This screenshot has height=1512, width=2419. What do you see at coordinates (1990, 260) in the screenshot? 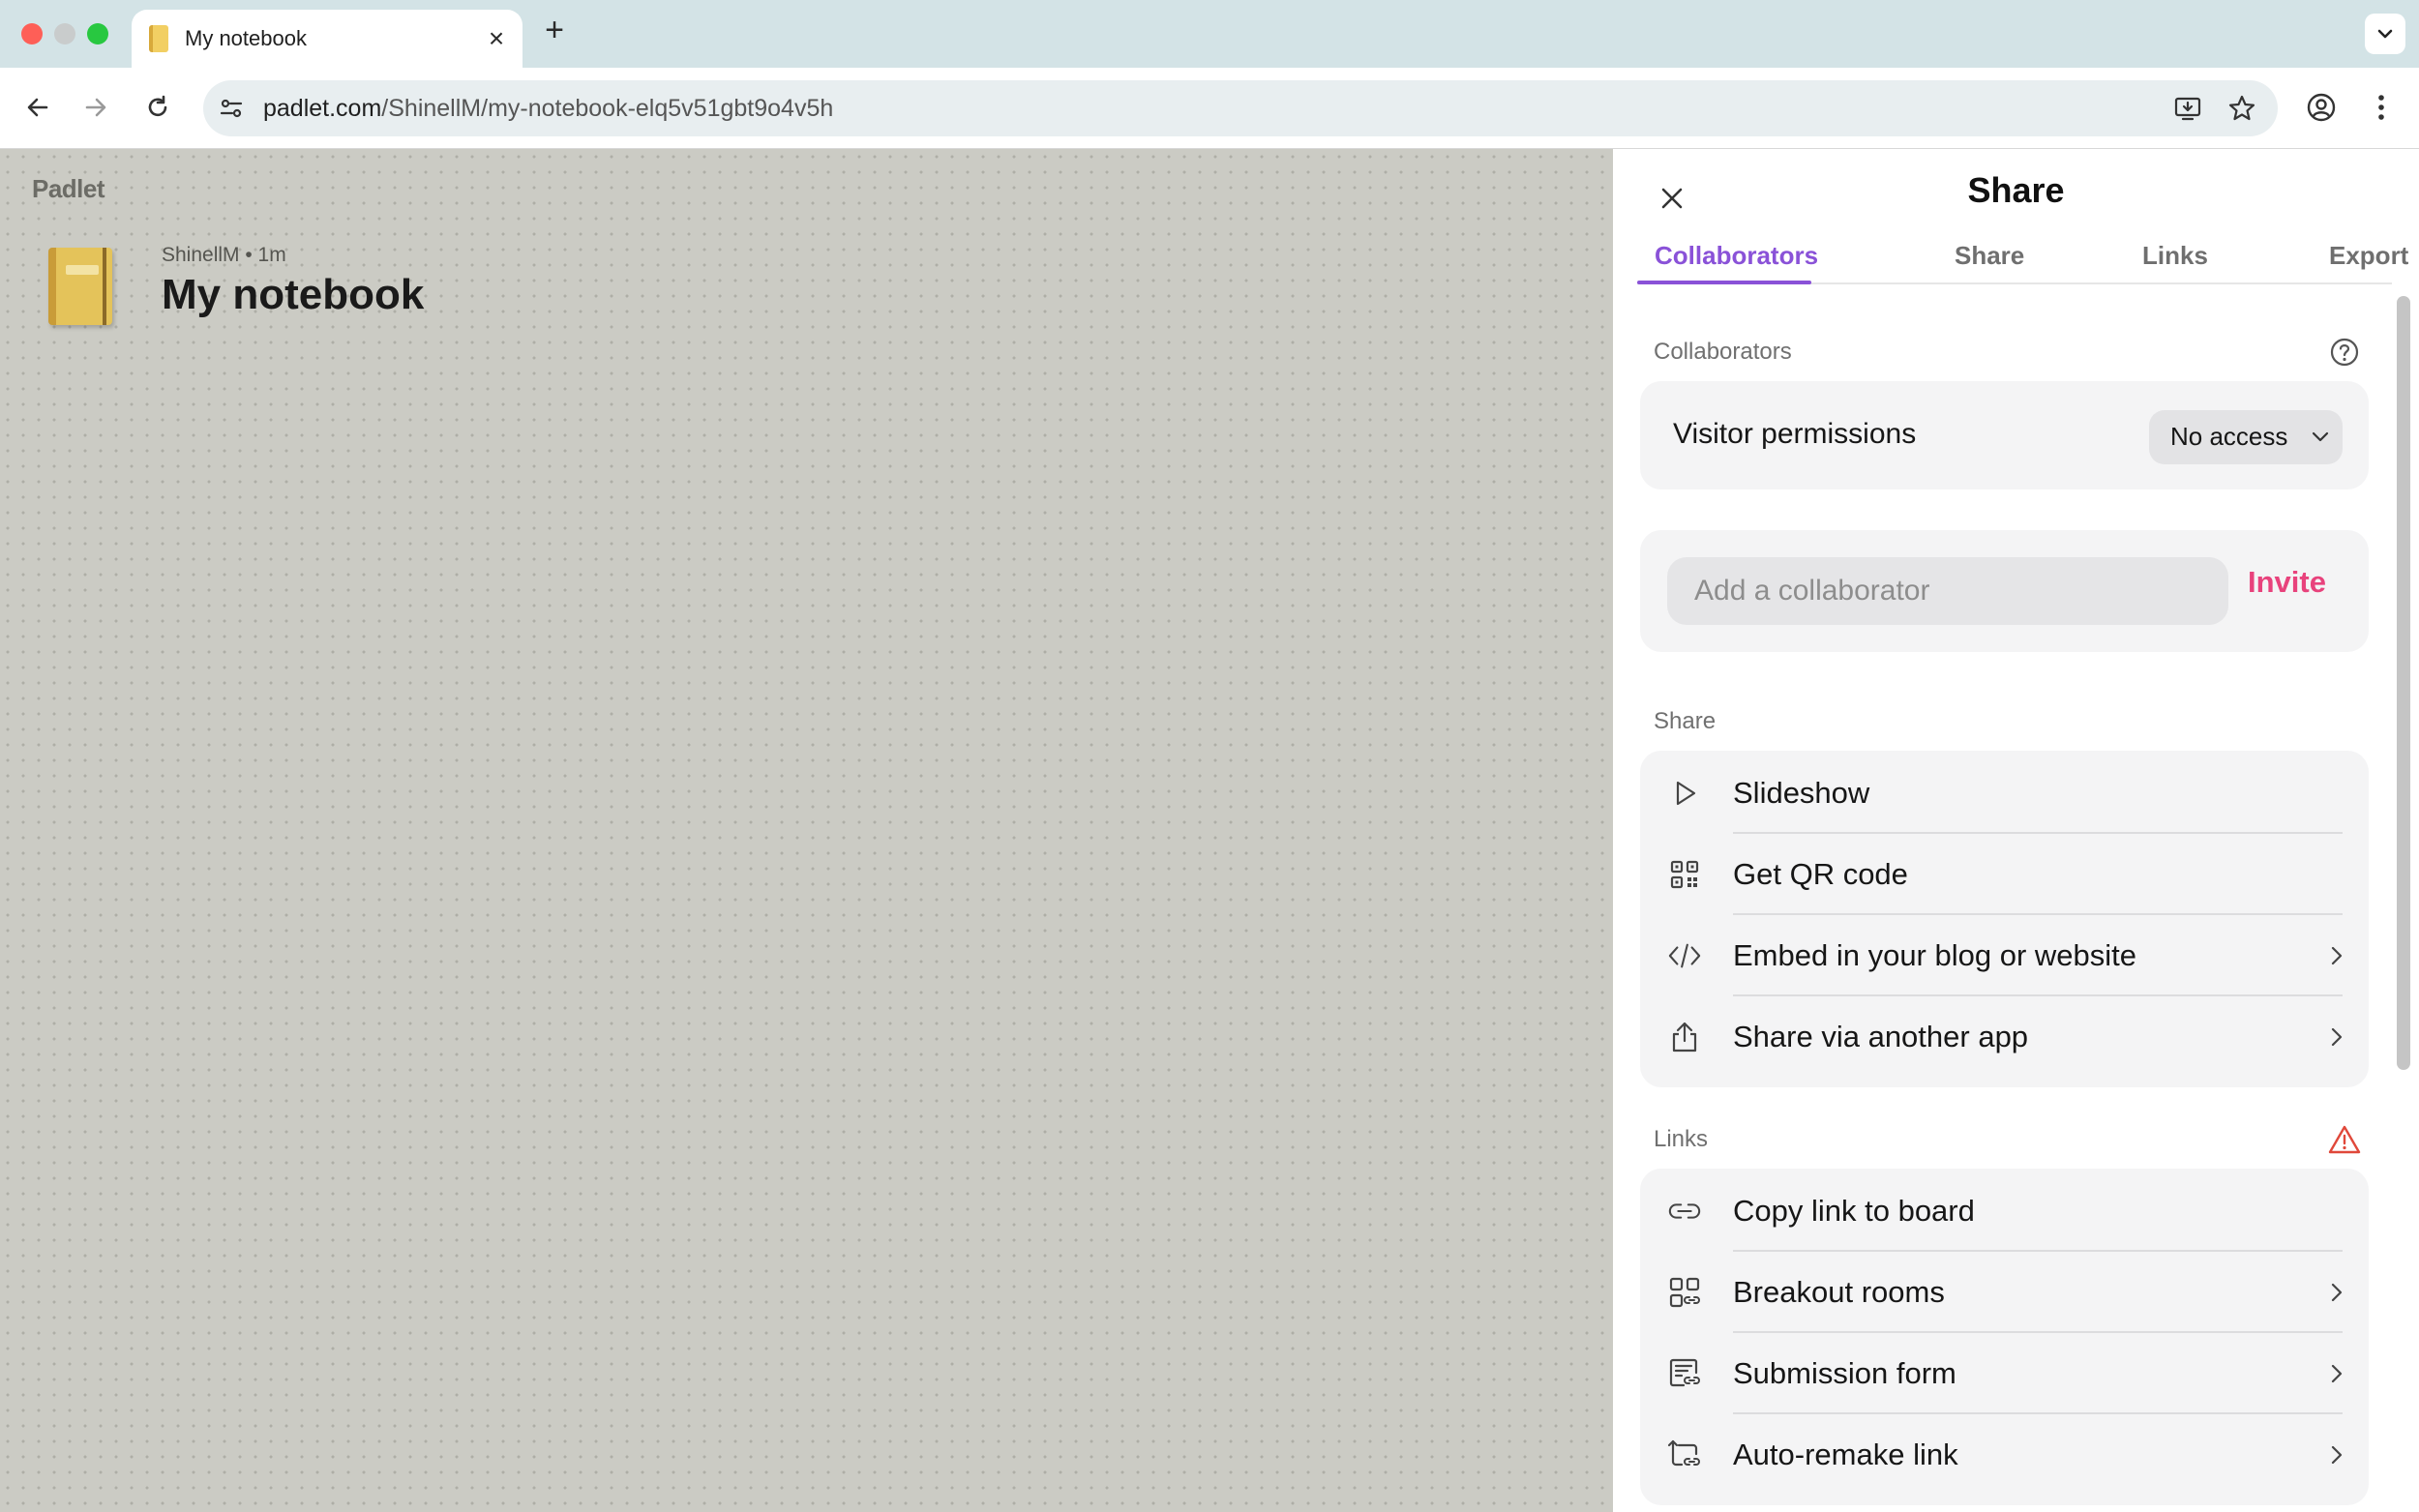
I see `tab-share: Share` at bounding box center [1990, 260].